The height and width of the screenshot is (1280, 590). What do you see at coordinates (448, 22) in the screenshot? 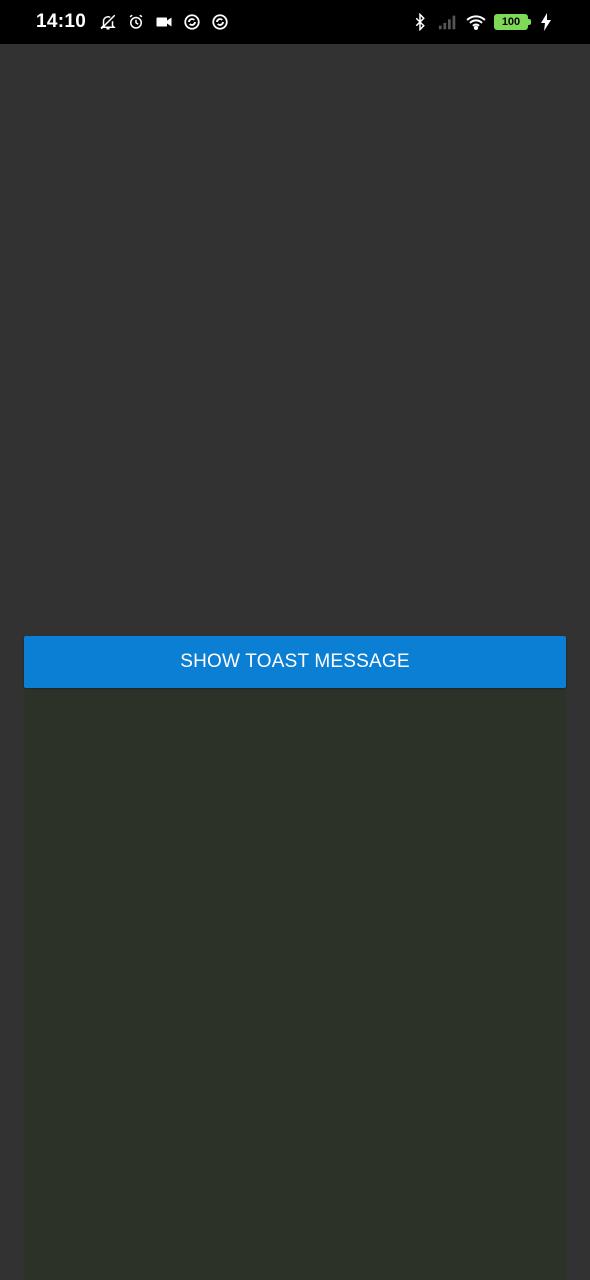
I see `cellular-signal-icon` at bounding box center [448, 22].